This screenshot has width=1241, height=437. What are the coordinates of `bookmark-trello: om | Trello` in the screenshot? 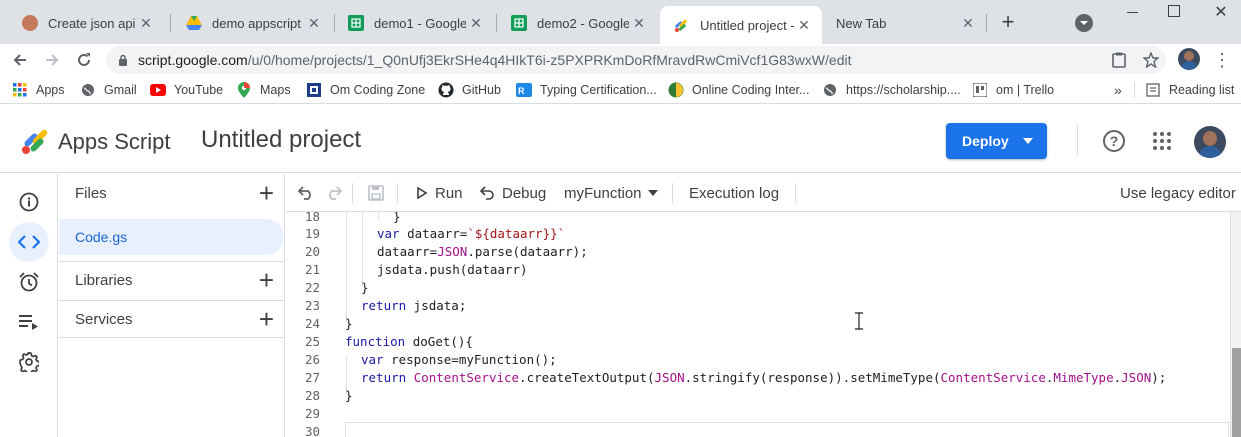 It's located at (1013, 90).